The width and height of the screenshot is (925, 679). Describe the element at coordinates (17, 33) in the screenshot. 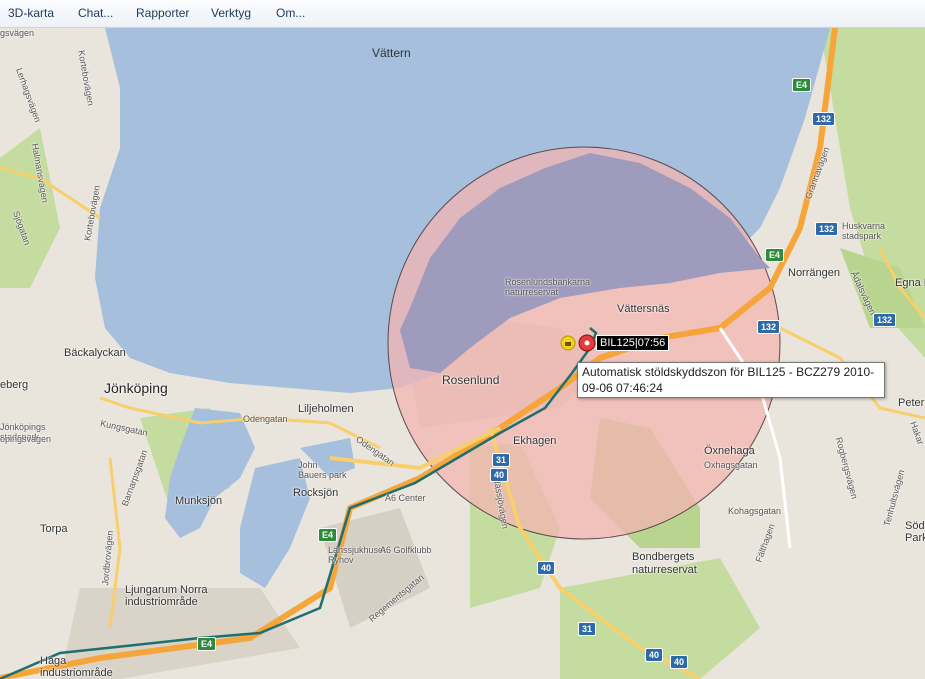

I see `street-gsvagen: gsvägen` at that location.